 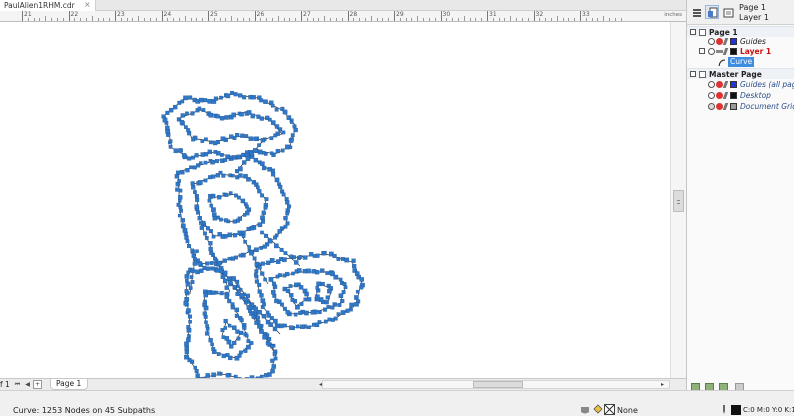 I want to click on visibility-icon, so click(x=711, y=51).